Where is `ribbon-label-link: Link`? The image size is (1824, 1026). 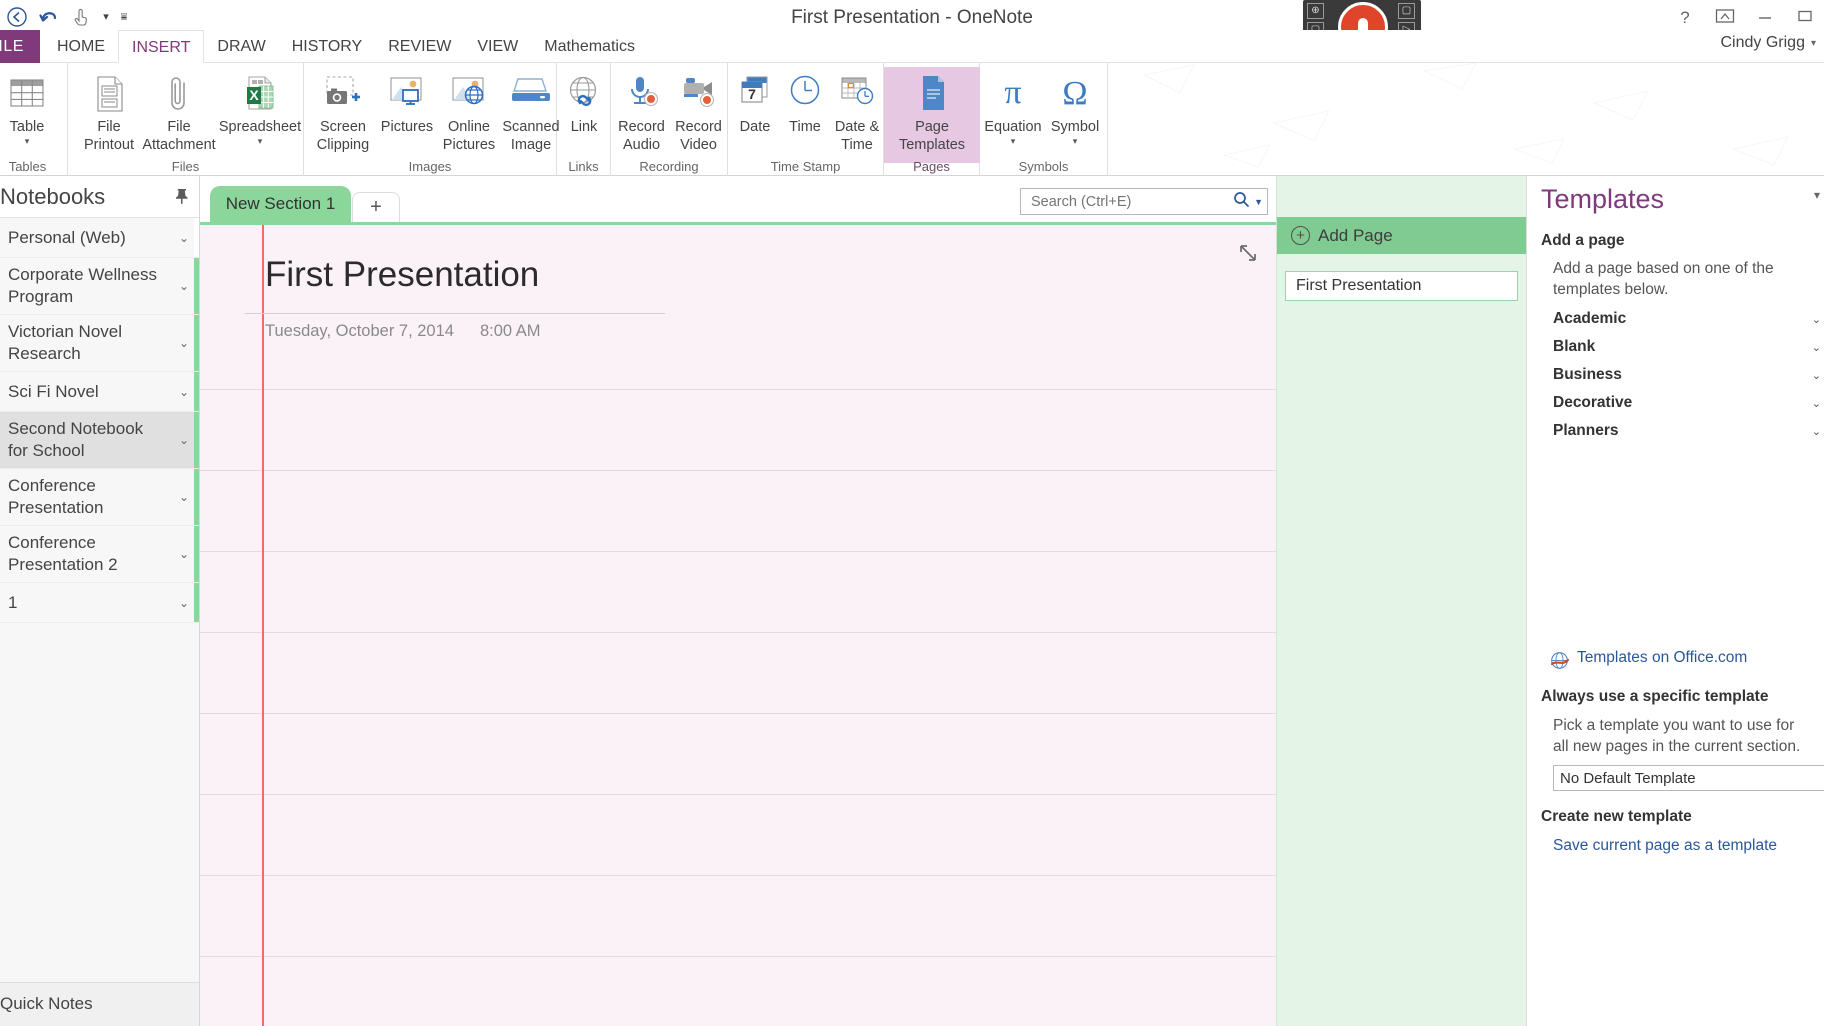
ribbon-label-link: Link is located at coordinates (584, 127).